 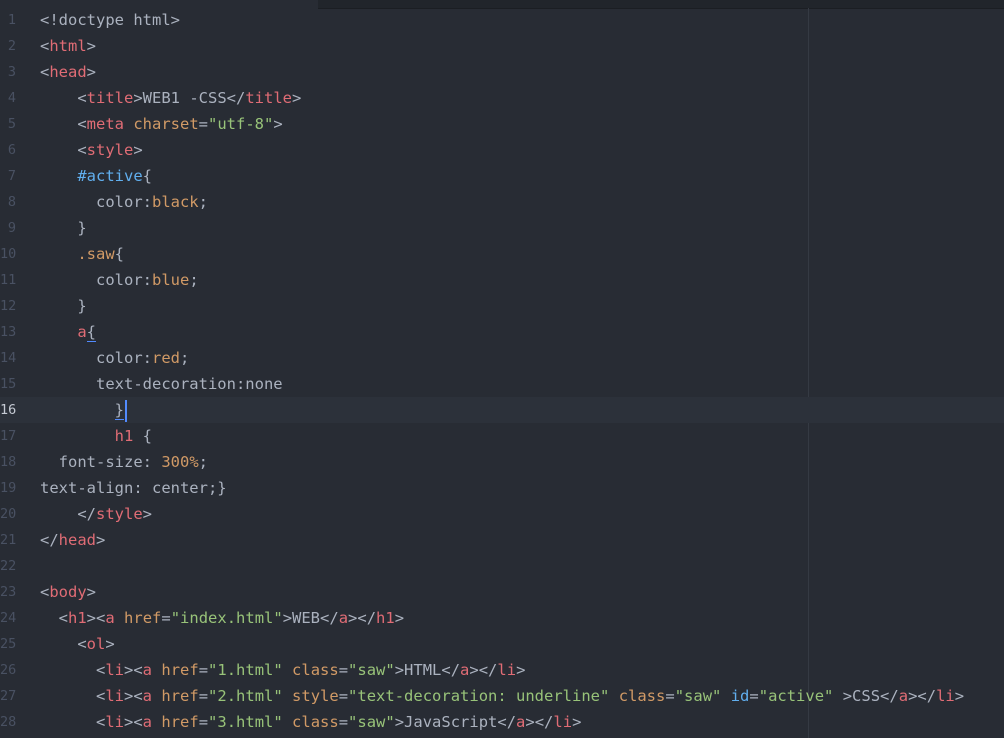 I want to click on id-selector: id, so click(x=740, y=696).